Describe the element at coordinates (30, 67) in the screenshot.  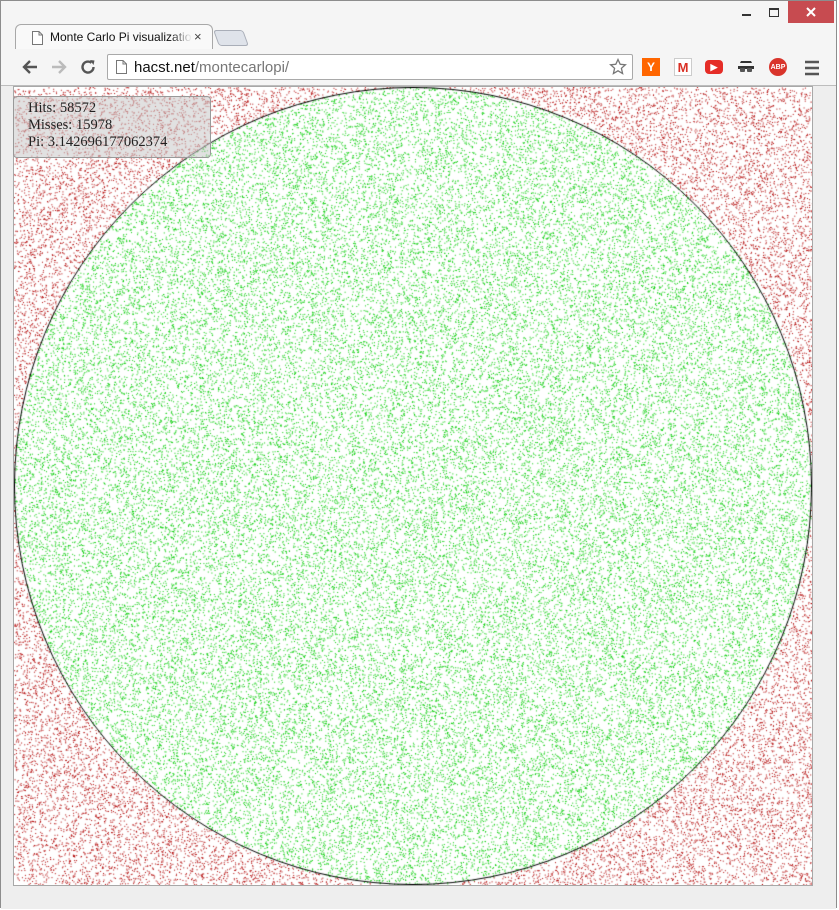
I see `back-arrow-icon` at that location.